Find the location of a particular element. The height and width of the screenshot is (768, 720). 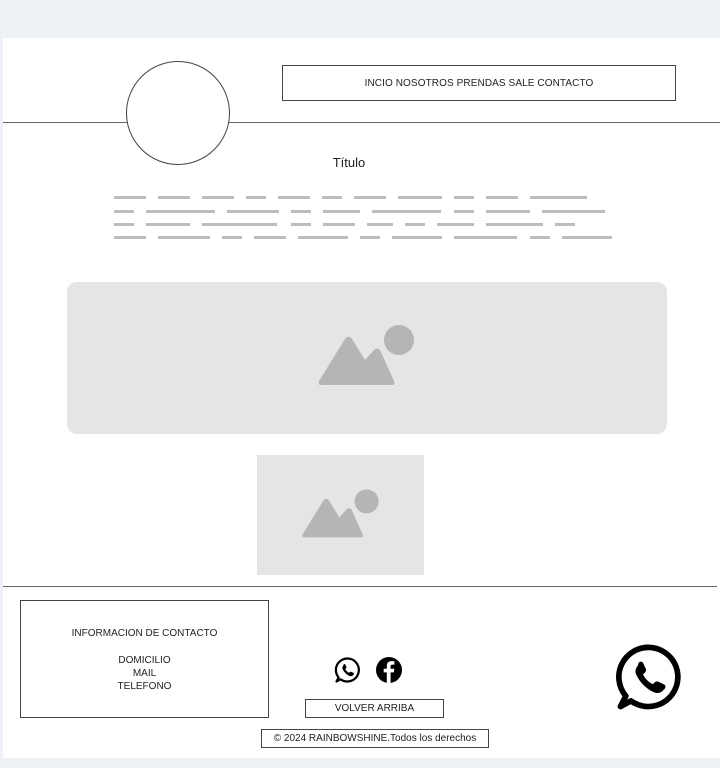

copyright: © 2024 RAINBOWSHINE.Todos los derechos is located at coordinates (375, 738).